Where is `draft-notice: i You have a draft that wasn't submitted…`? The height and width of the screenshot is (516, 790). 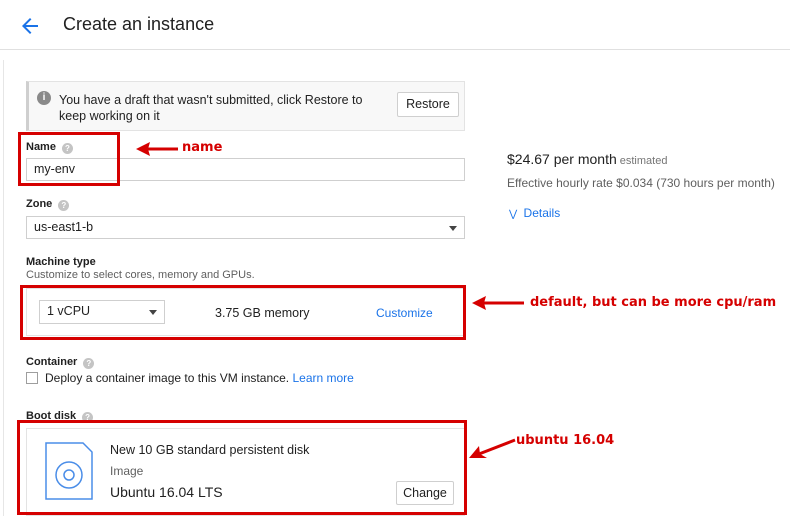 draft-notice: i You have a draft that wasn't submitted… is located at coordinates (245, 106).